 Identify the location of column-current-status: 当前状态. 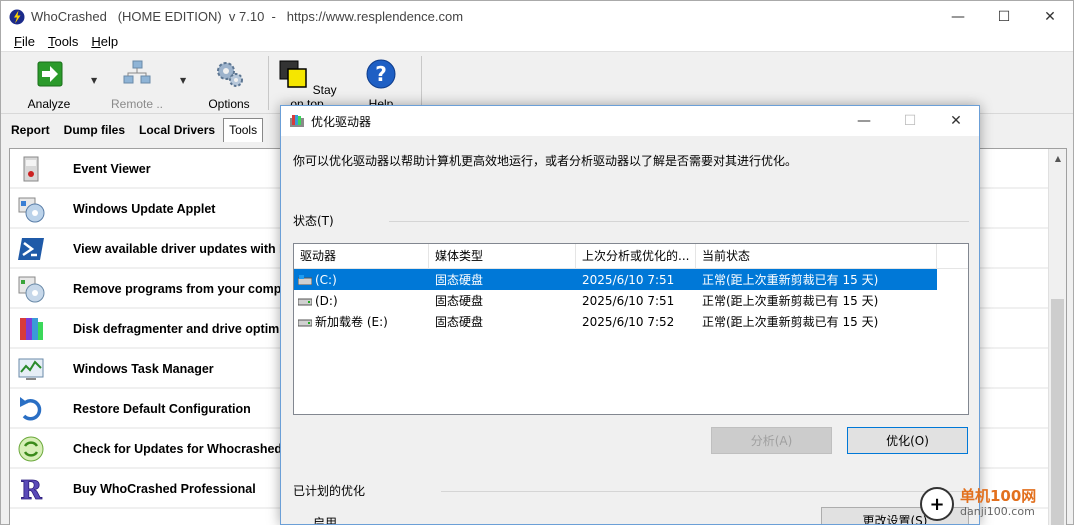
(816, 256).